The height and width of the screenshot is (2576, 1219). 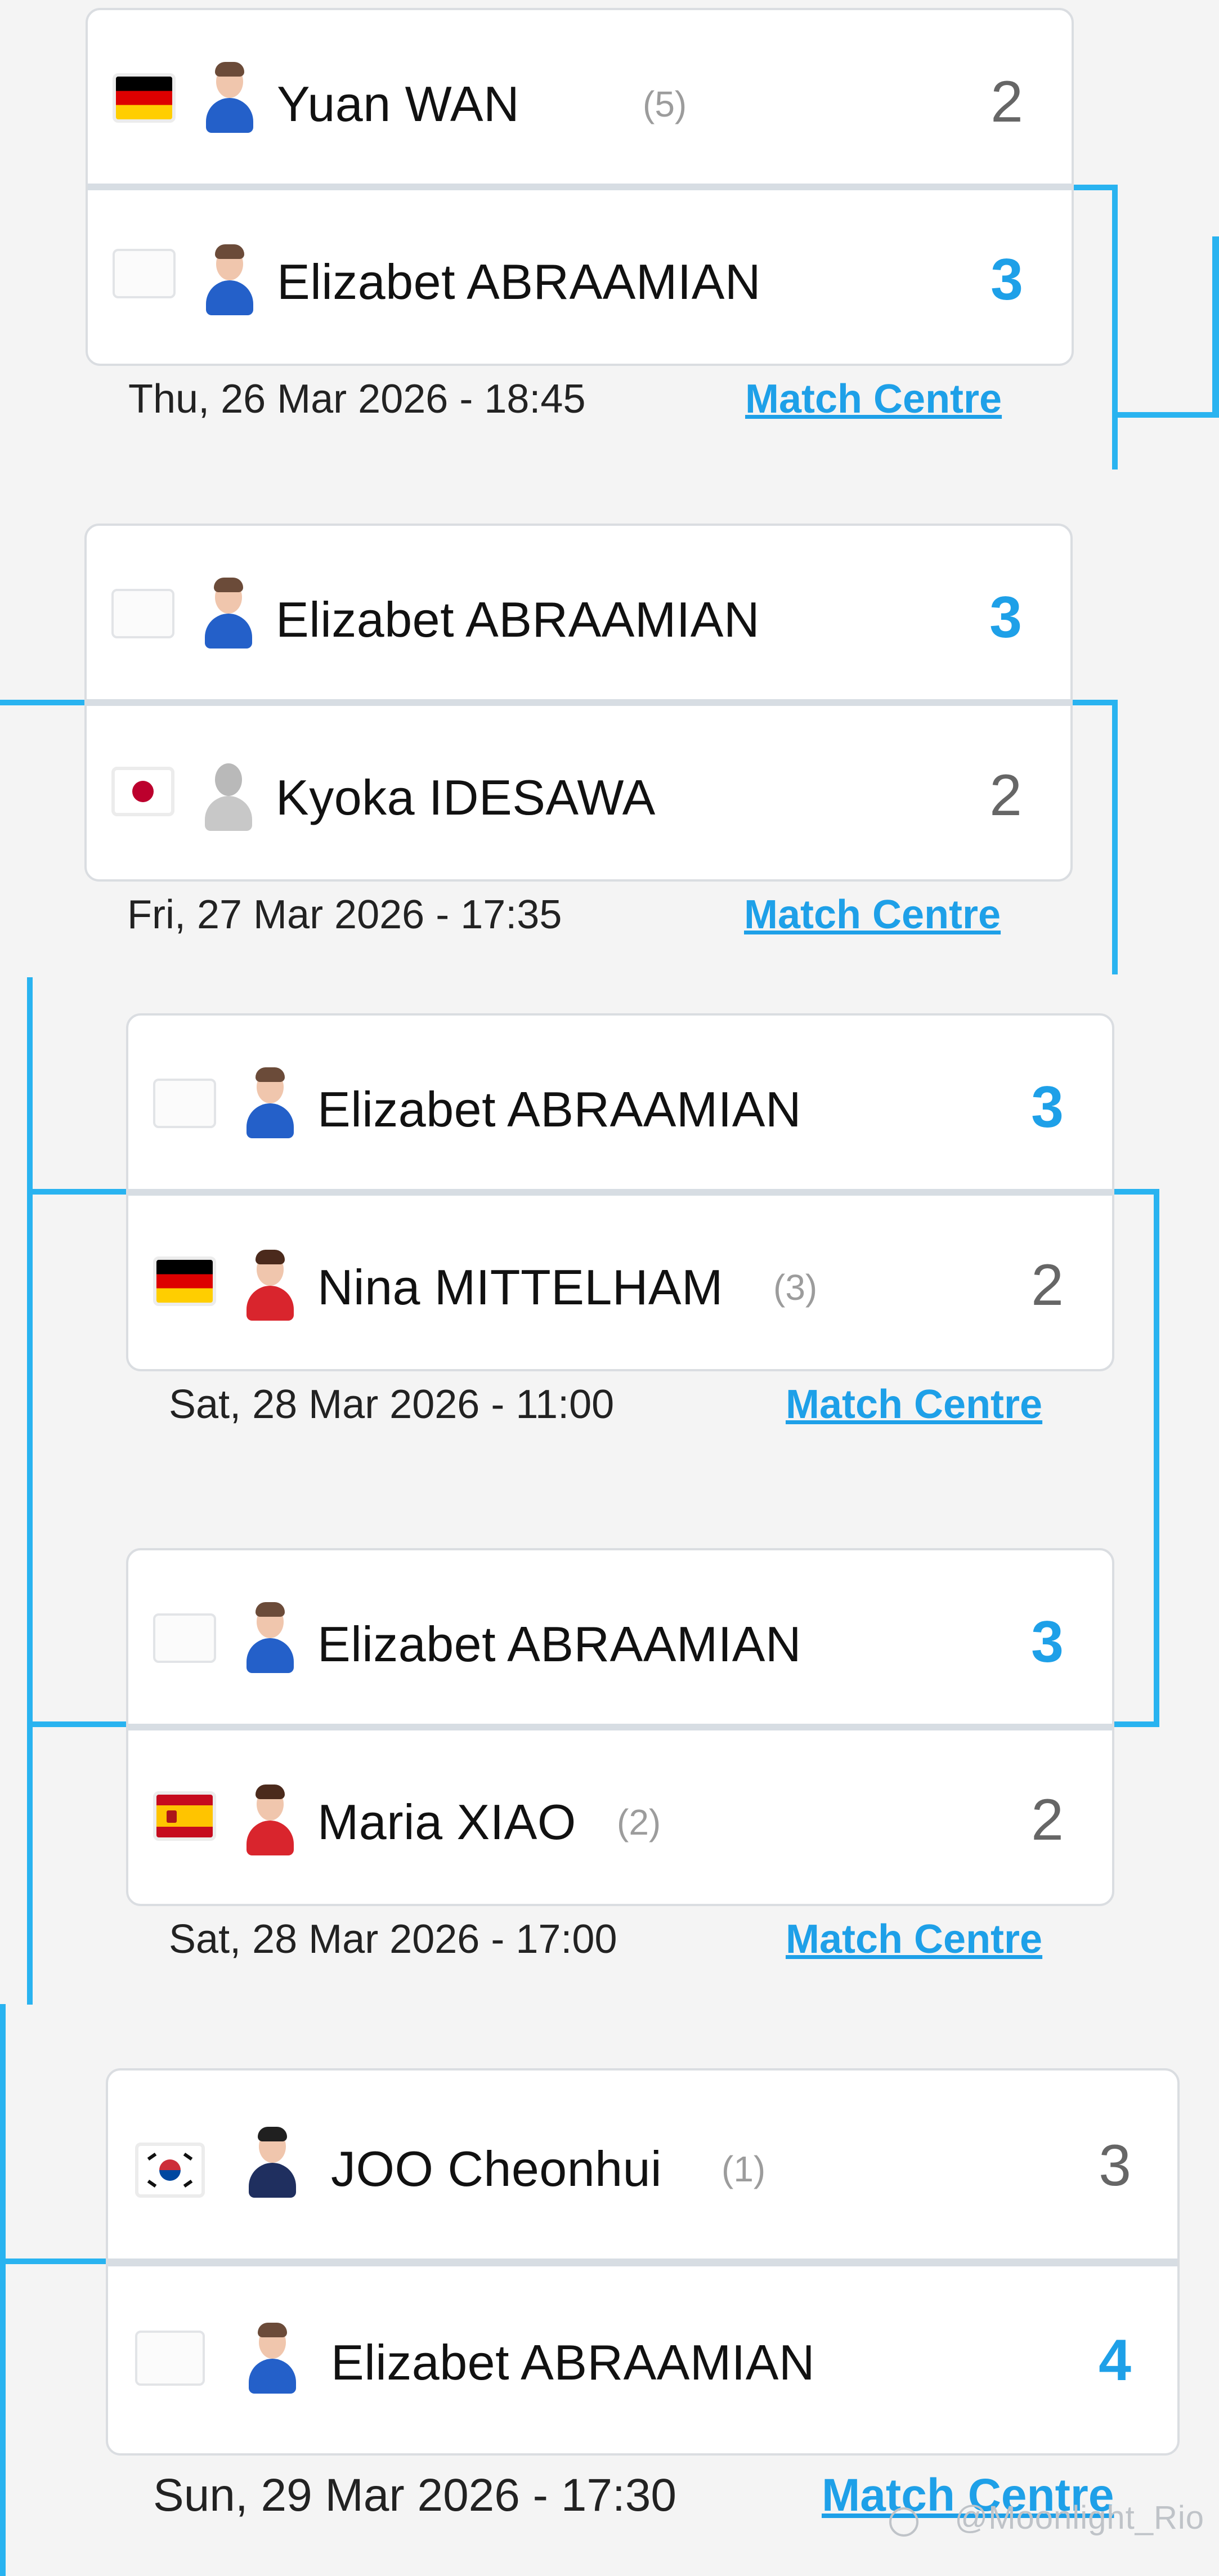 I want to click on player-row: Elizabet ABRAAMIAN 4, so click(x=642, y=2359).